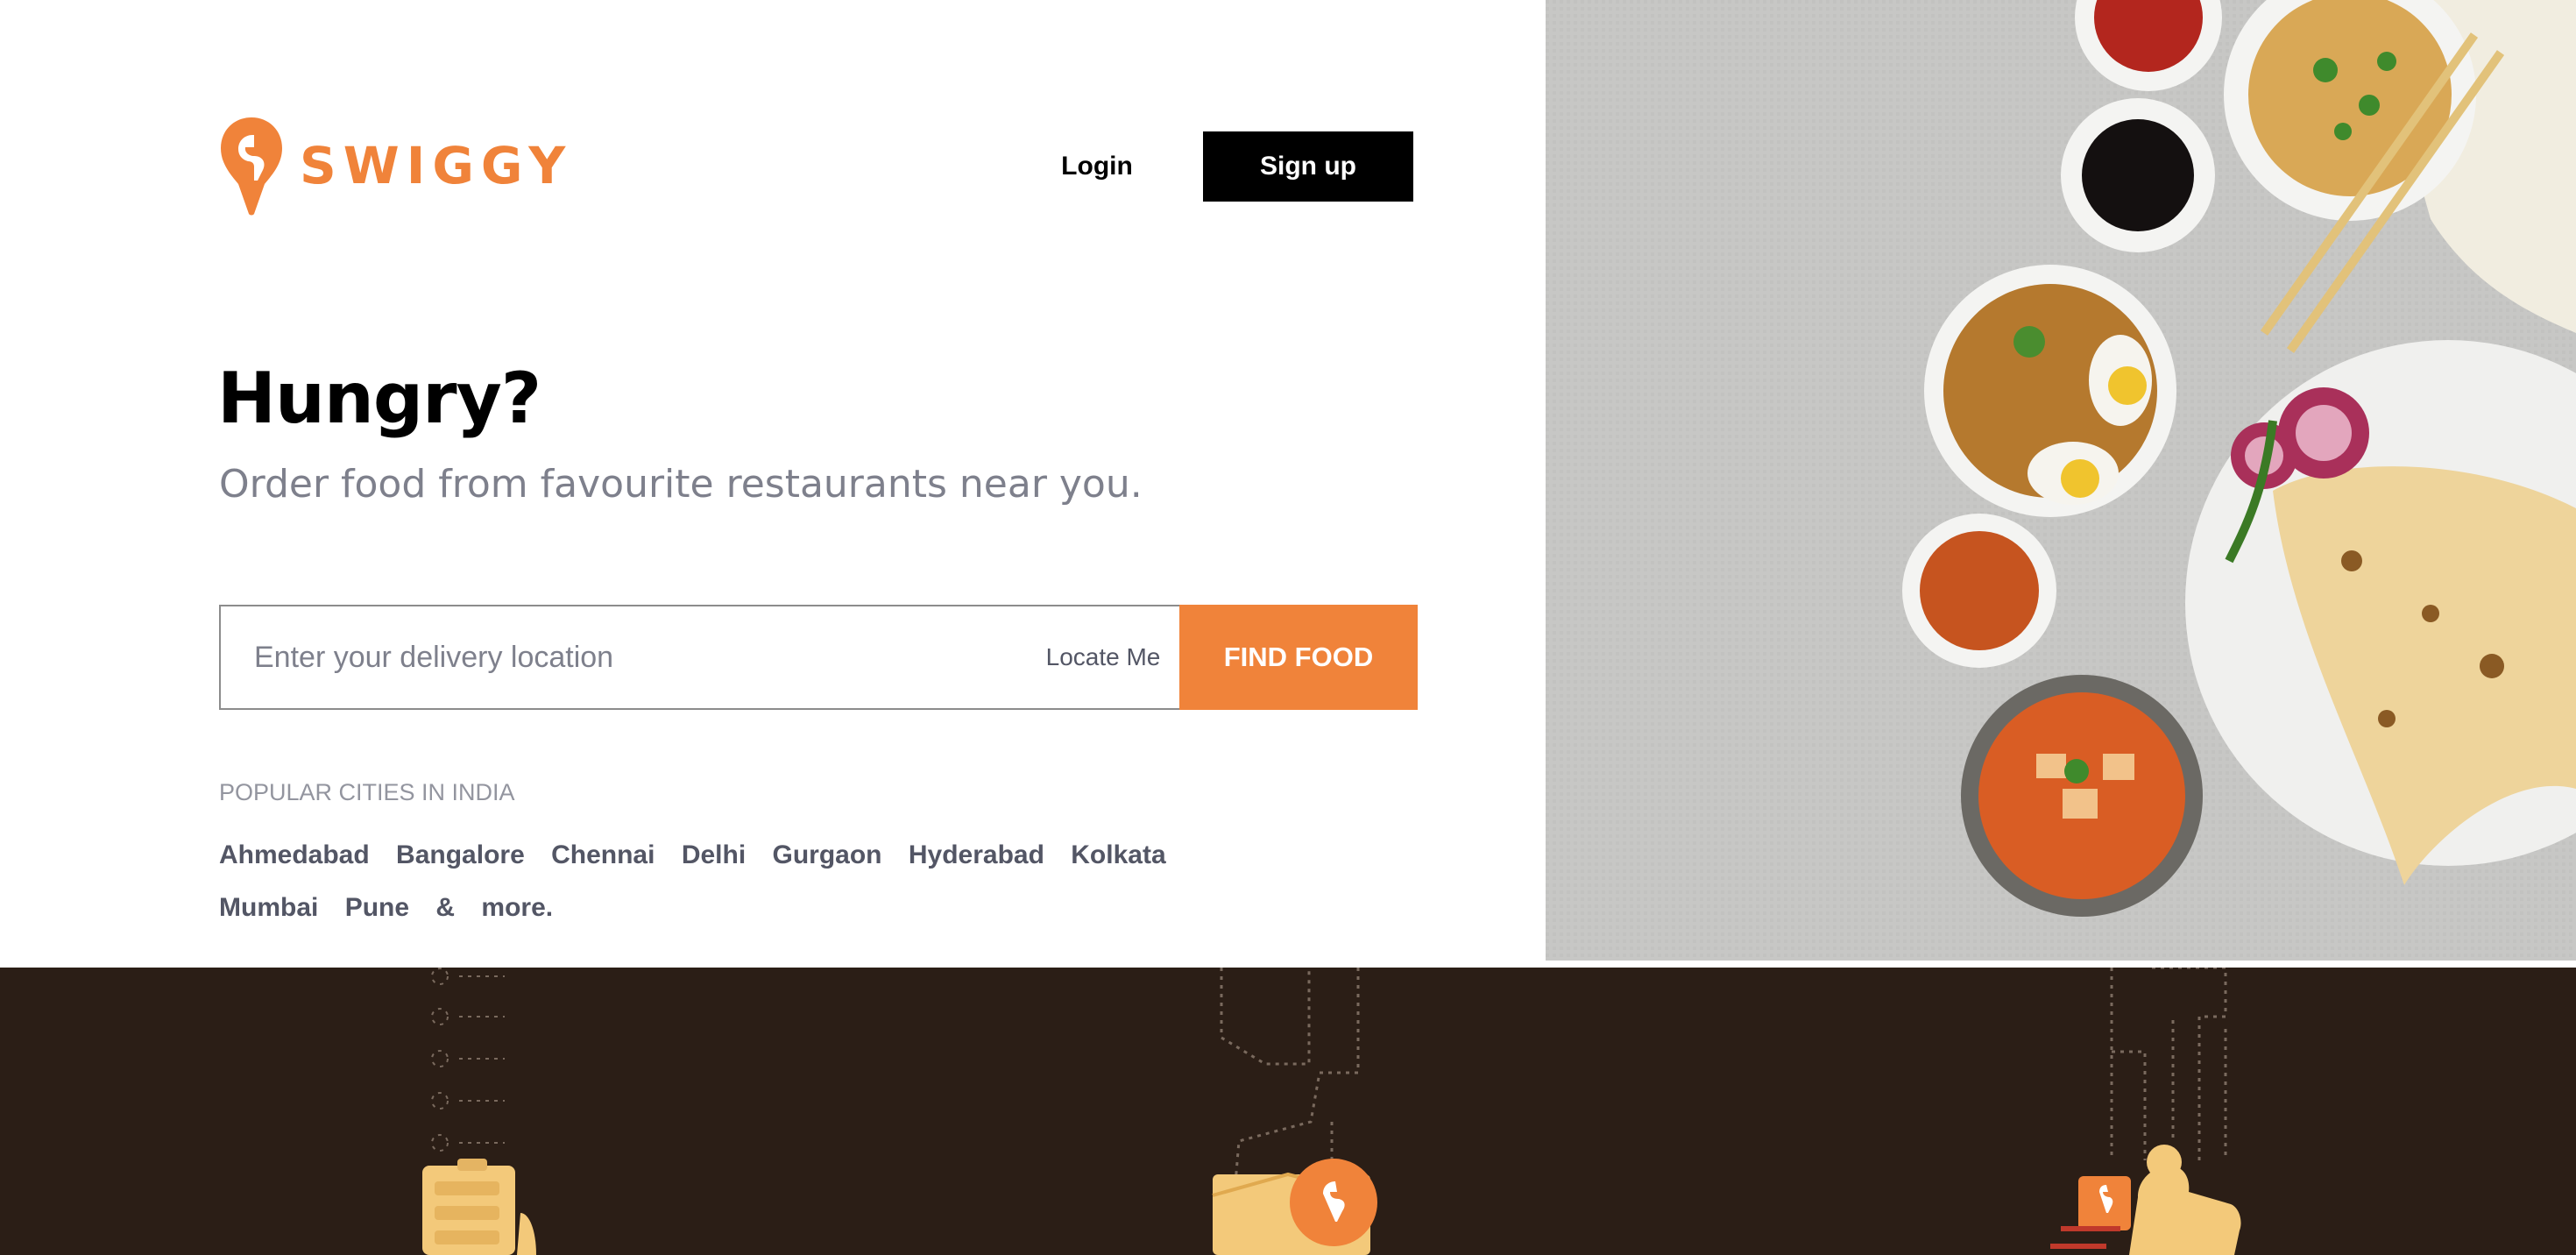 The image size is (2576, 1255). Describe the element at coordinates (1118, 855) in the screenshot. I see `city-link-kolkata: Kolkata` at that location.